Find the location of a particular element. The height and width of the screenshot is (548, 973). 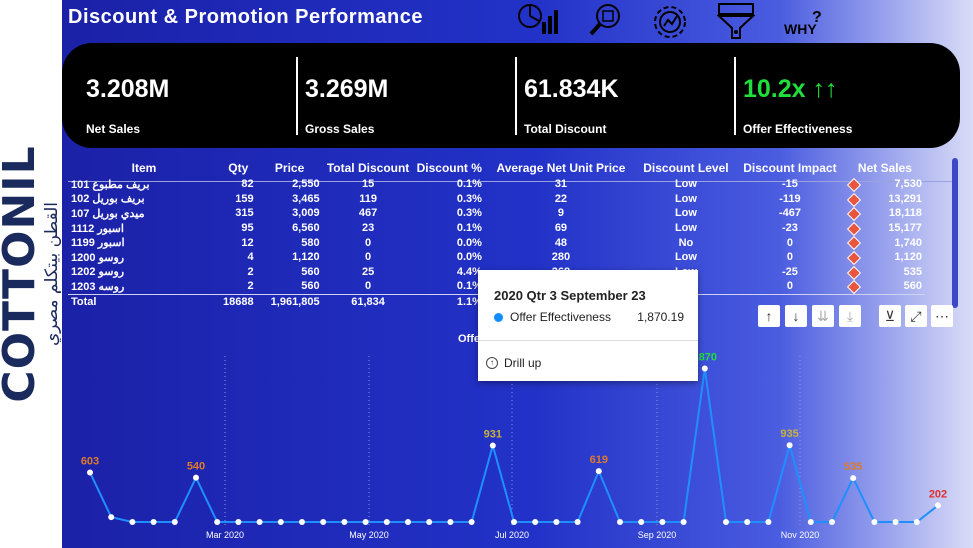

table-row: اسبور 1199 12 580 0 0.0% 48 No 0 1,740 is located at coordinates (496, 243).